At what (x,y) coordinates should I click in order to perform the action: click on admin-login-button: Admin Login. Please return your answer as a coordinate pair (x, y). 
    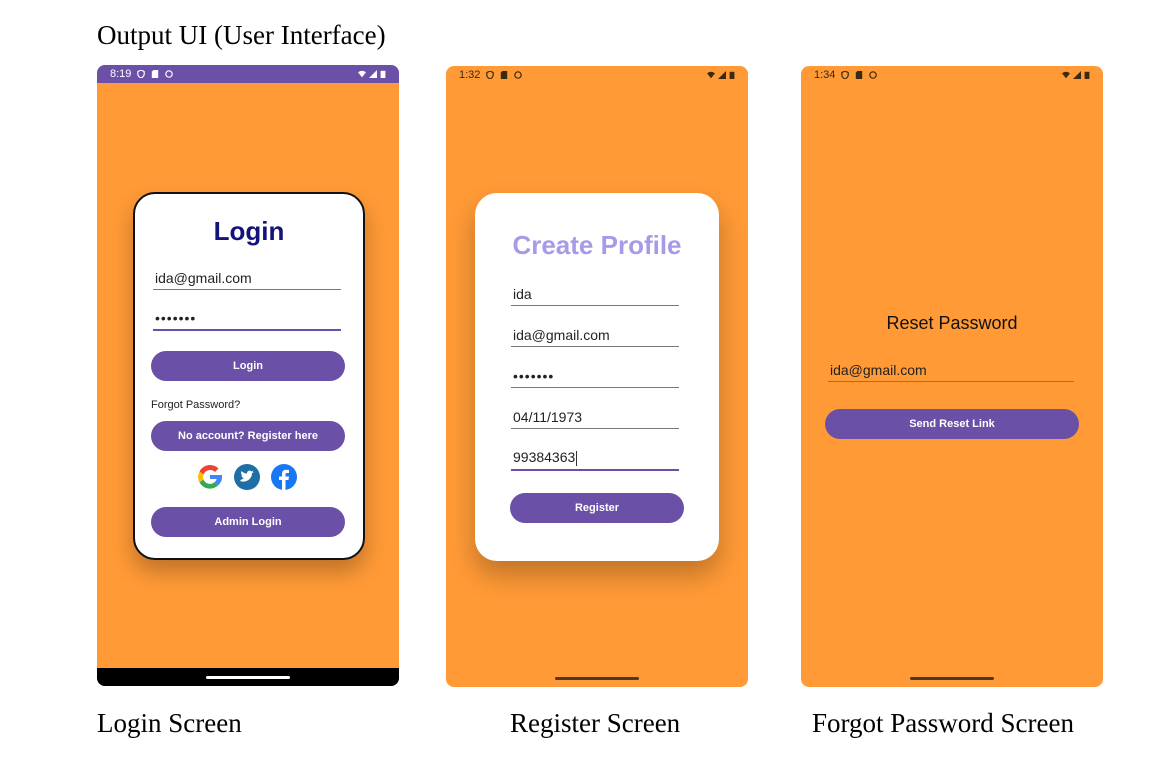
    Looking at the image, I should click on (248, 522).